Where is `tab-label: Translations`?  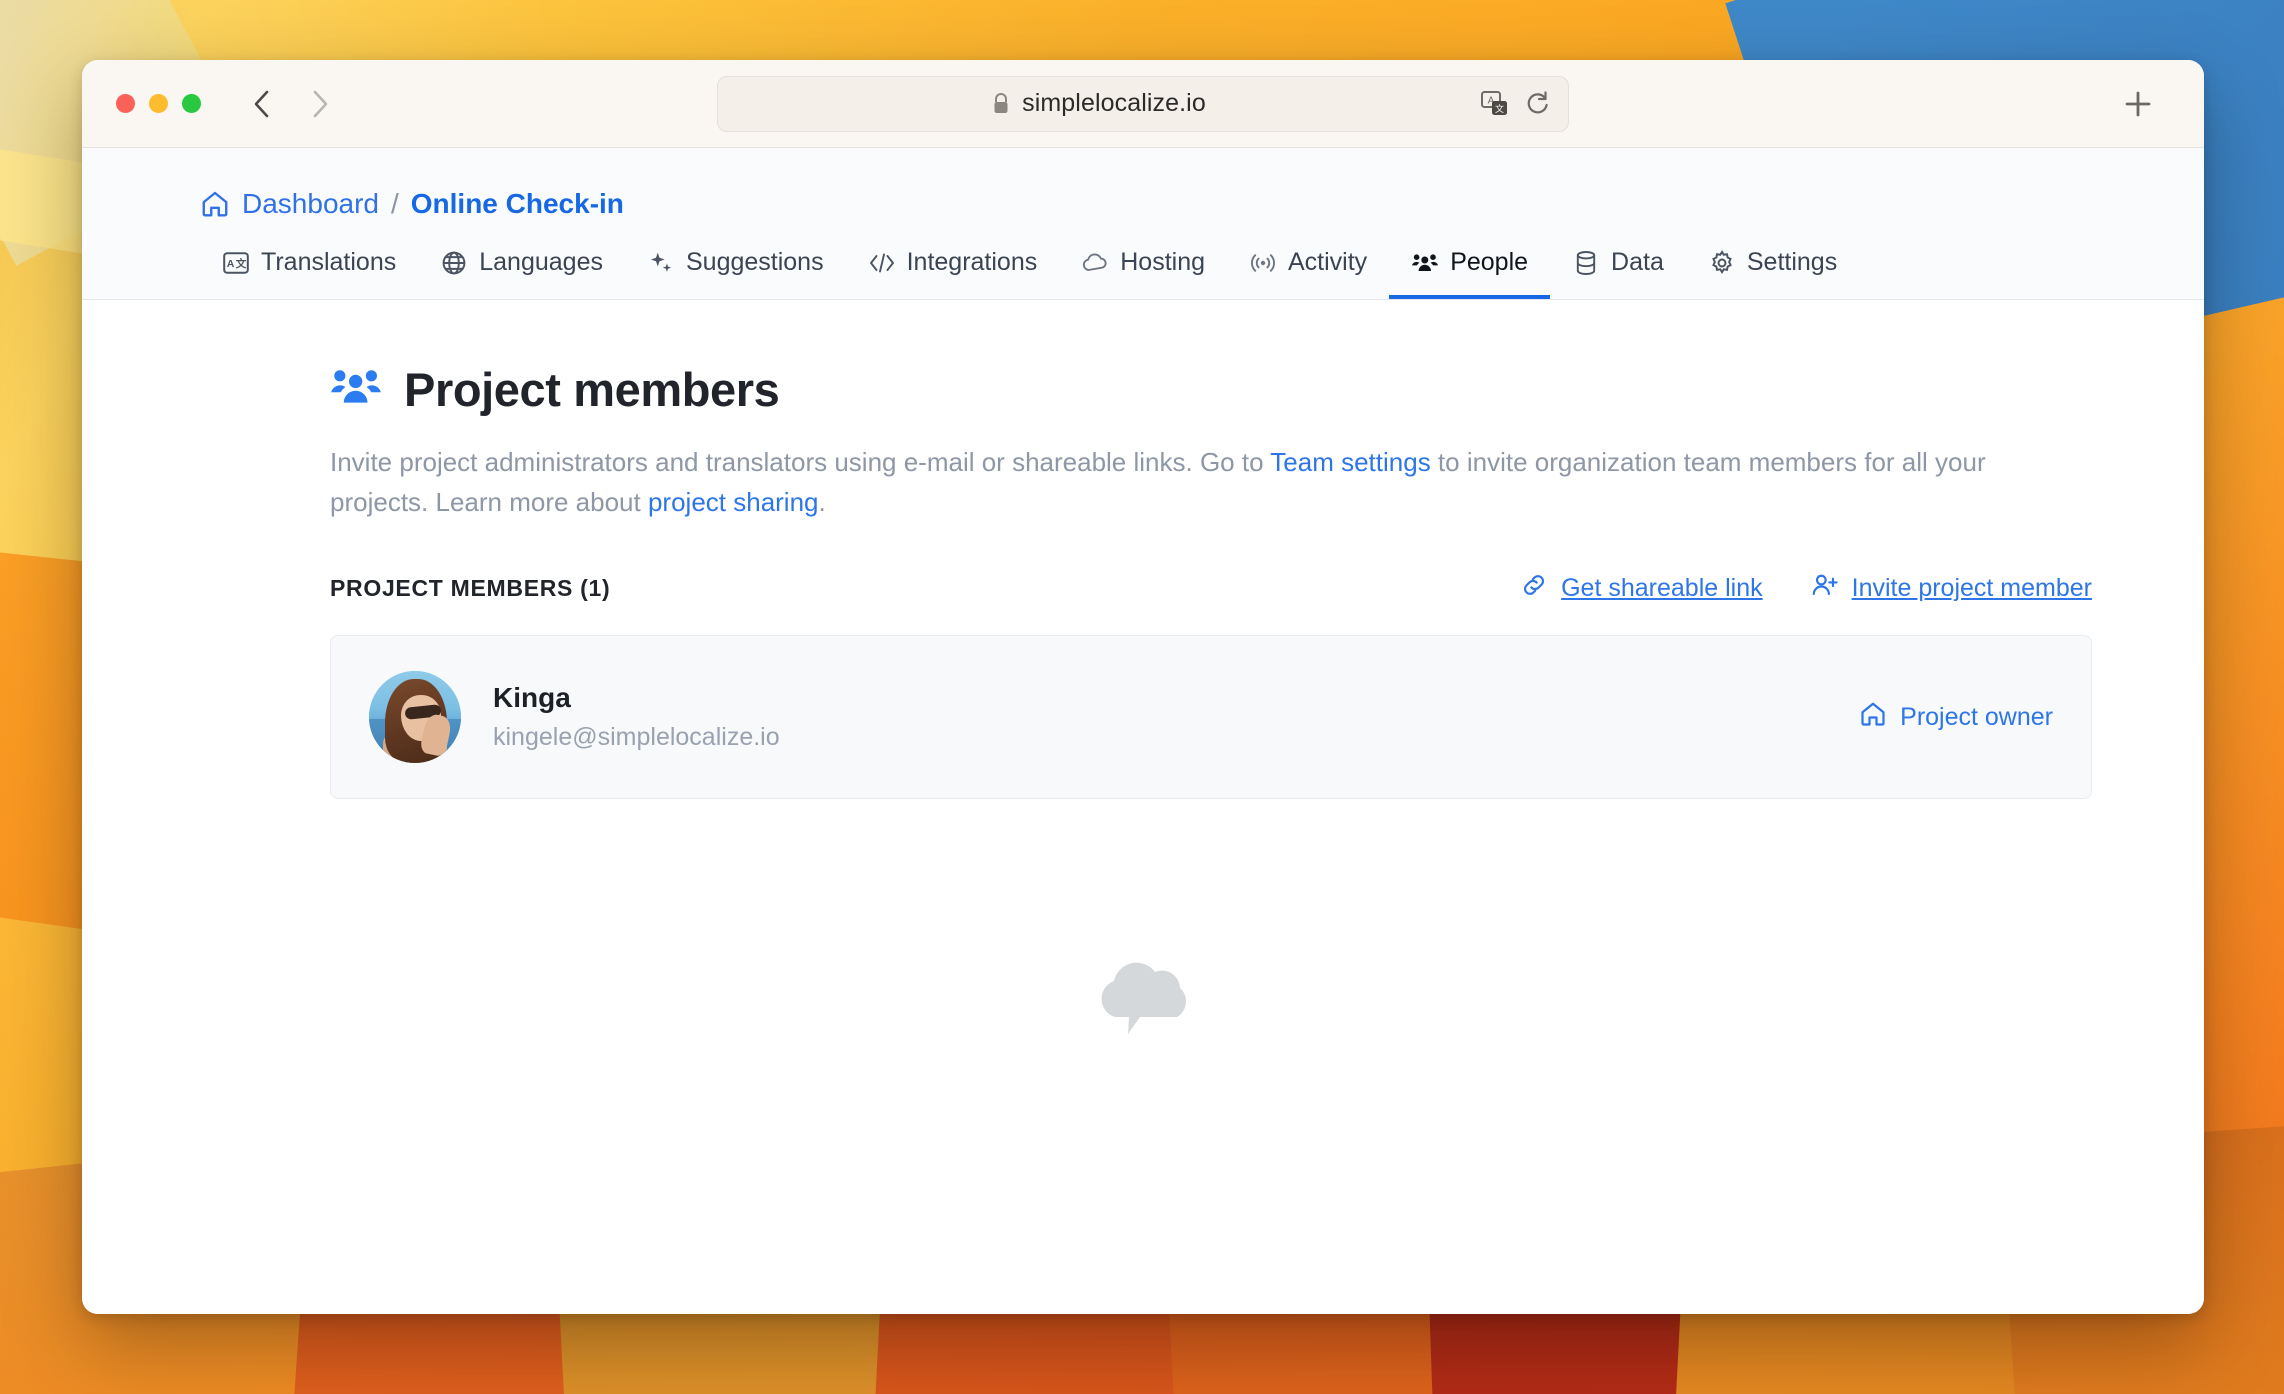 tab-label: Translations is located at coordinates (329, 262).